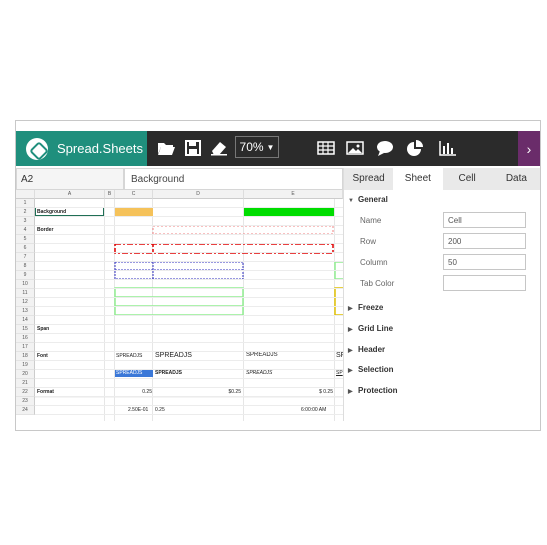  I want to click on cell-e24: 6:00:00 AM, so click(313, 410).